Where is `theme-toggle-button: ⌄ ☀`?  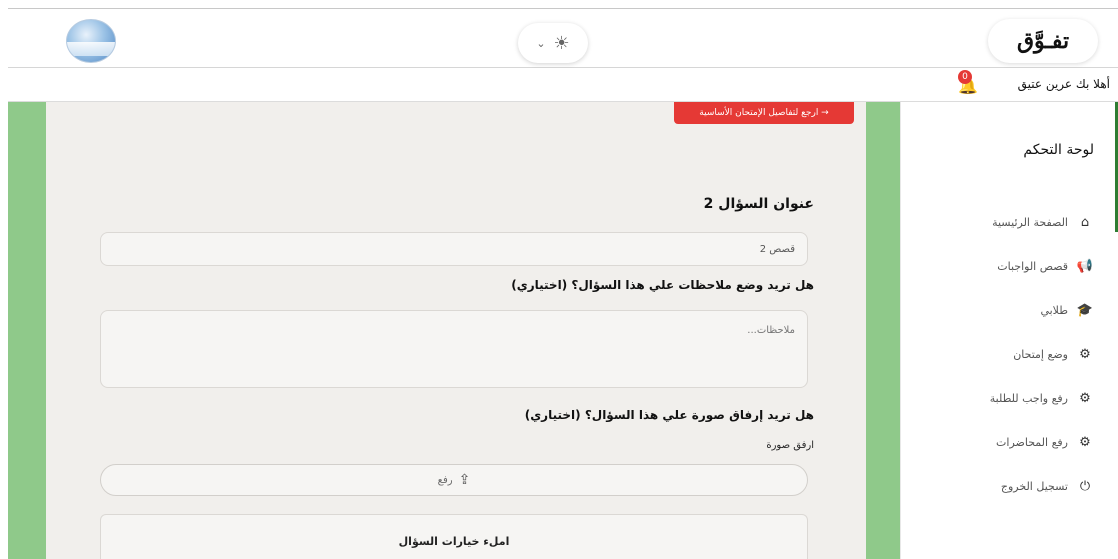 theme-toggle-button: ⌄ ☀ is located at coordinates (553, 43).